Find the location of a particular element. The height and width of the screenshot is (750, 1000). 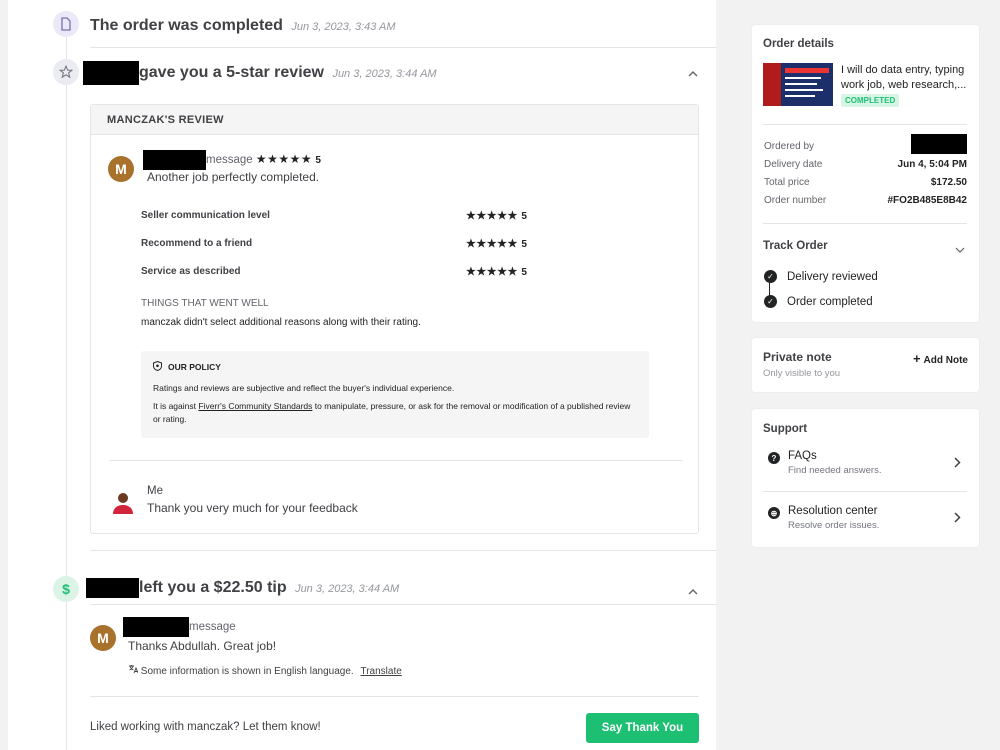

tip-message-header: message is located at coordinates (179, 627).